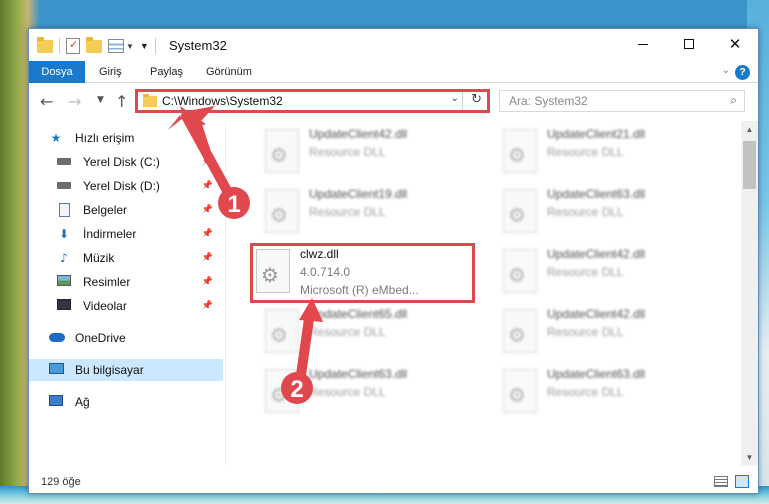 Image resolution: width=769 pixels, height=504 pixels. Describe the element at coordinates (622, 101) in the screenshot. I see `search-input: Ara: System32 ⌕` at that location.